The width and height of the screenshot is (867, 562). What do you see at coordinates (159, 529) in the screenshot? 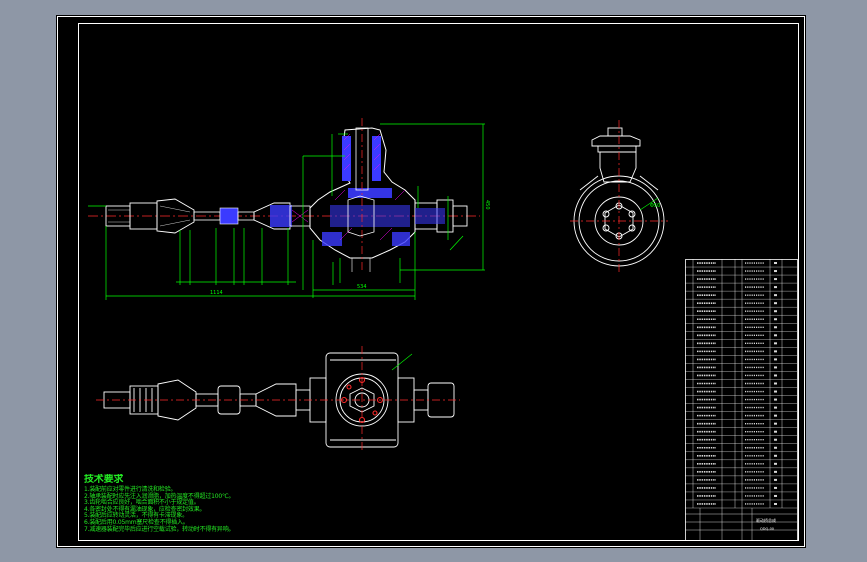
I see `requirement-item: 7.减速器装配完毕后应进行空载试验，转动时不得有异响。` at bounding box center [159, 529].